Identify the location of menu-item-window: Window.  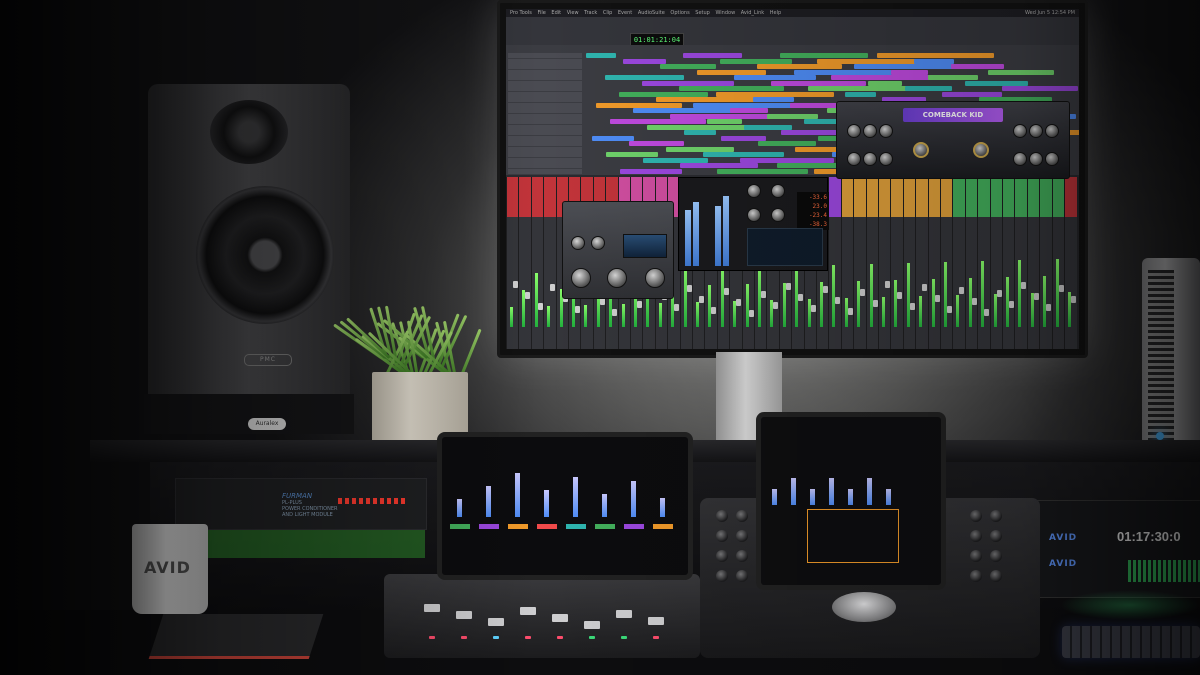
(725, 13).